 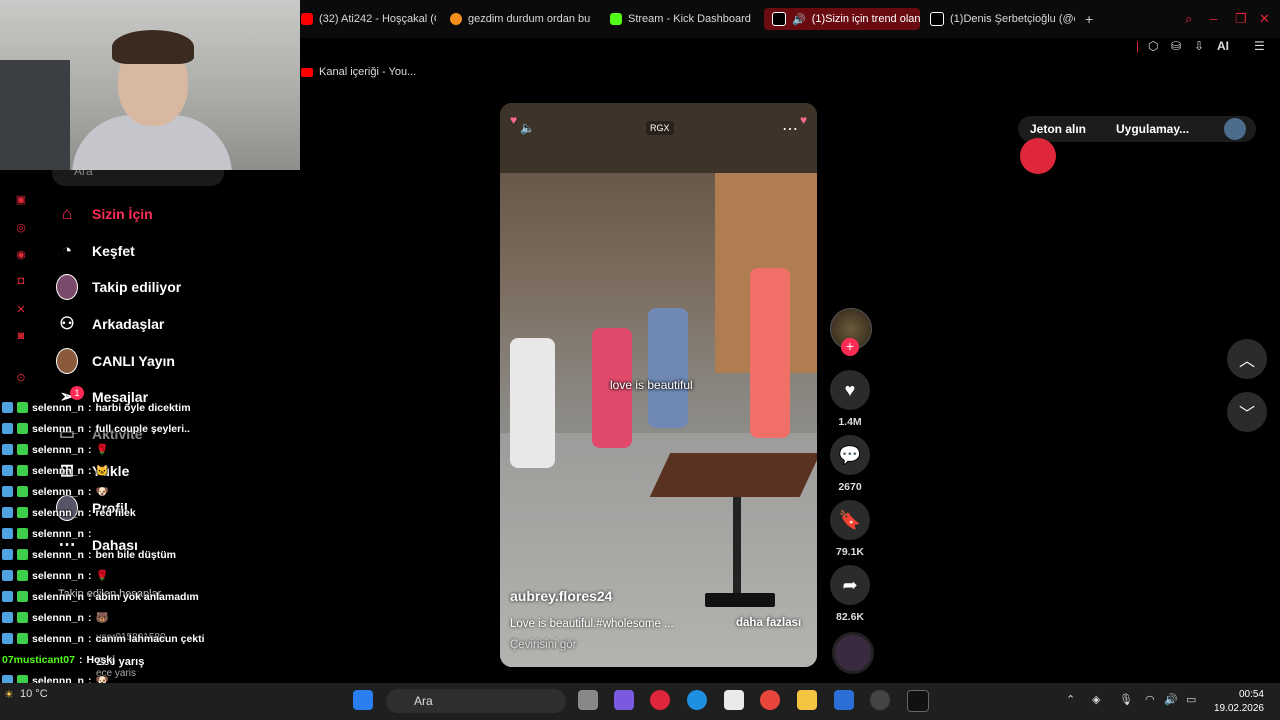 I want to click on speaker-icon: 🔊, so click(x=799, y=19).